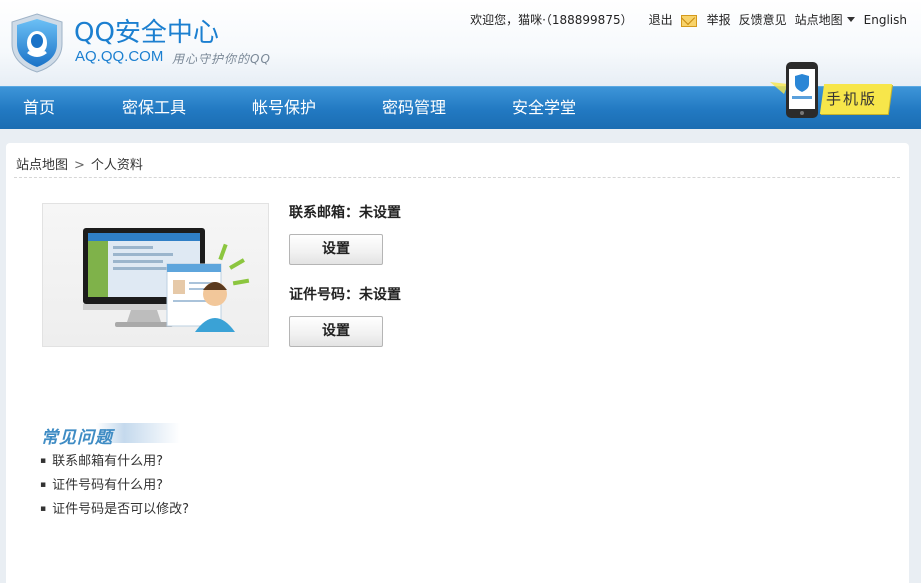 The image size is (921, 583). What do you see at coordinates (221, 59) in the screenshot?
I see `logo-slogan: 用心守护你的QQ` at bounding box center [221, 59].